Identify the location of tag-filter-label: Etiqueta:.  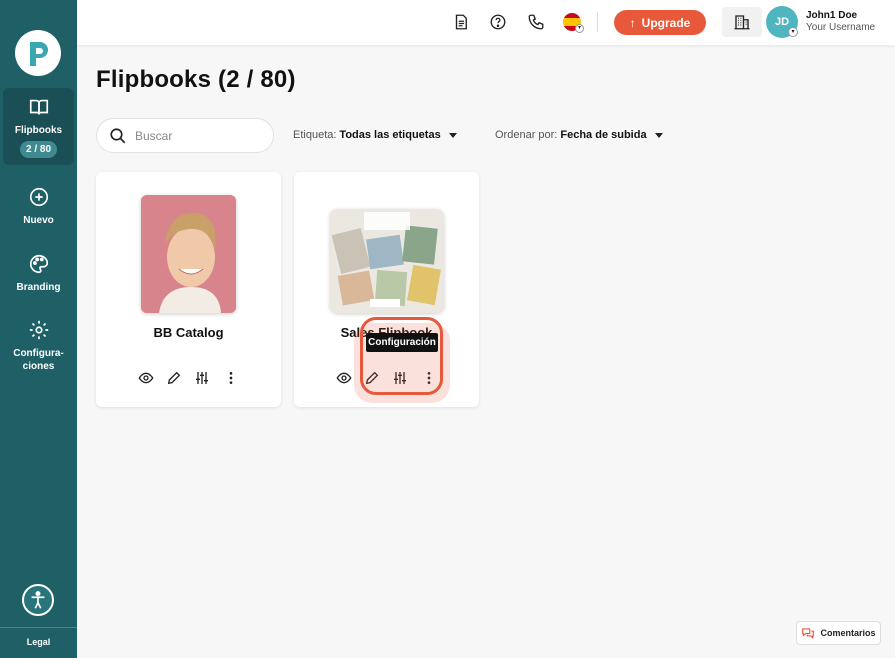
(315, 135).